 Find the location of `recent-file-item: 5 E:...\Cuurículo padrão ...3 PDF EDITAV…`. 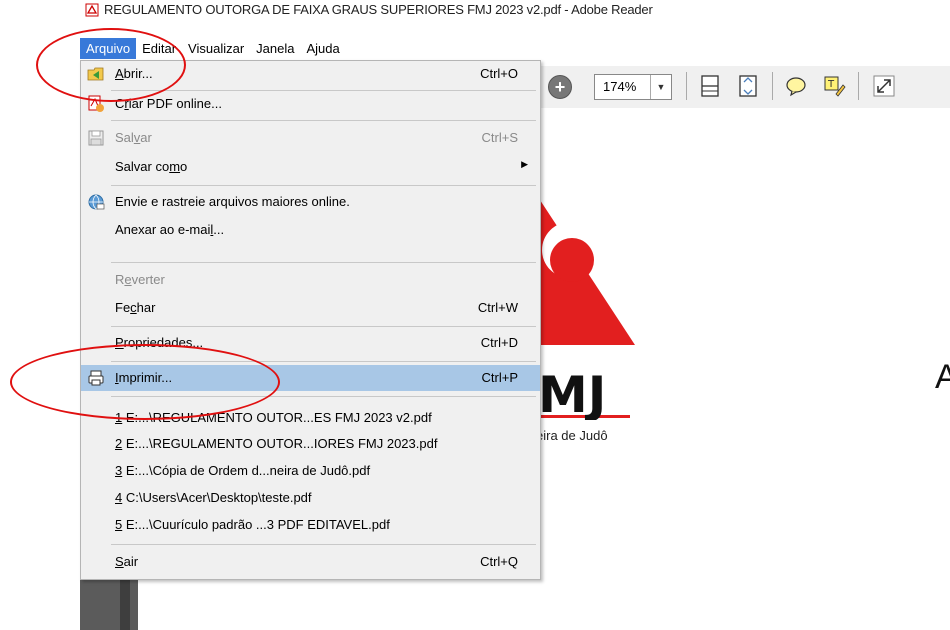

recent-file-item: 5 E:...\Cuurículo padrão ...3 PDF EDITAV… is located at coordinates (310, 525).